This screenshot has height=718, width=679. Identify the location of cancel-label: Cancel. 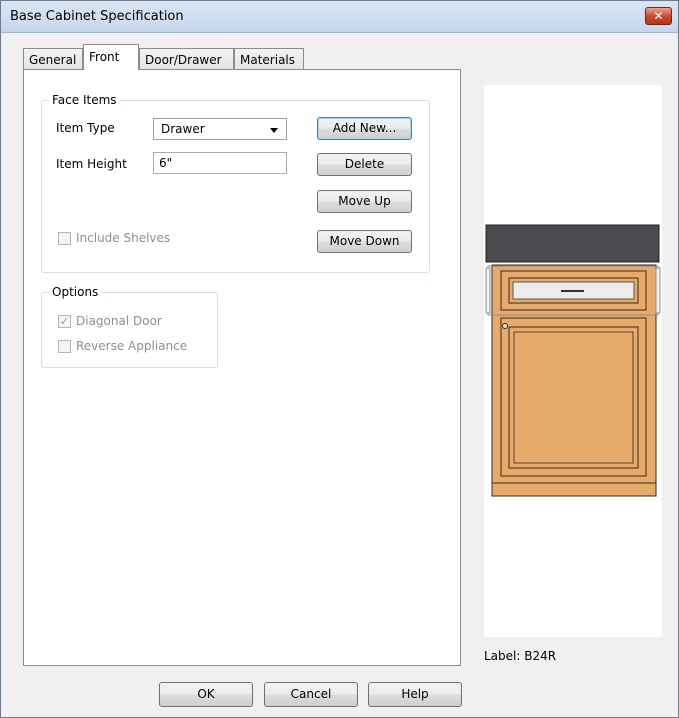
(311, 694).